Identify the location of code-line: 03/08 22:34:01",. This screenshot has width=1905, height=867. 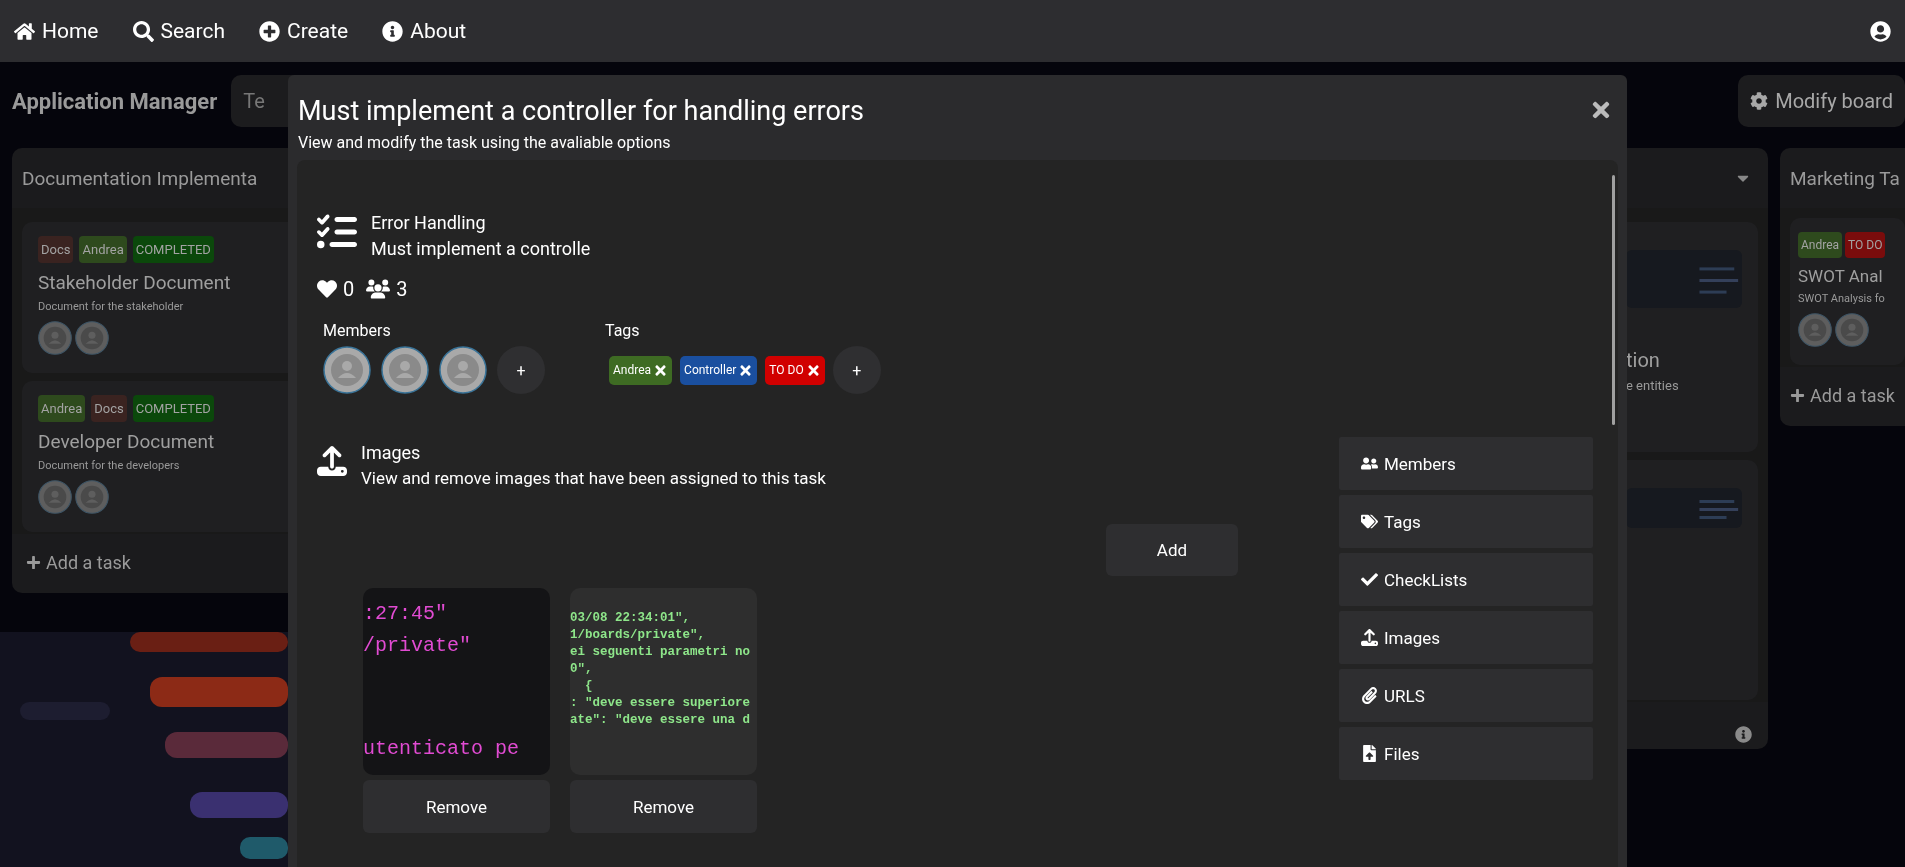
(631, 618).